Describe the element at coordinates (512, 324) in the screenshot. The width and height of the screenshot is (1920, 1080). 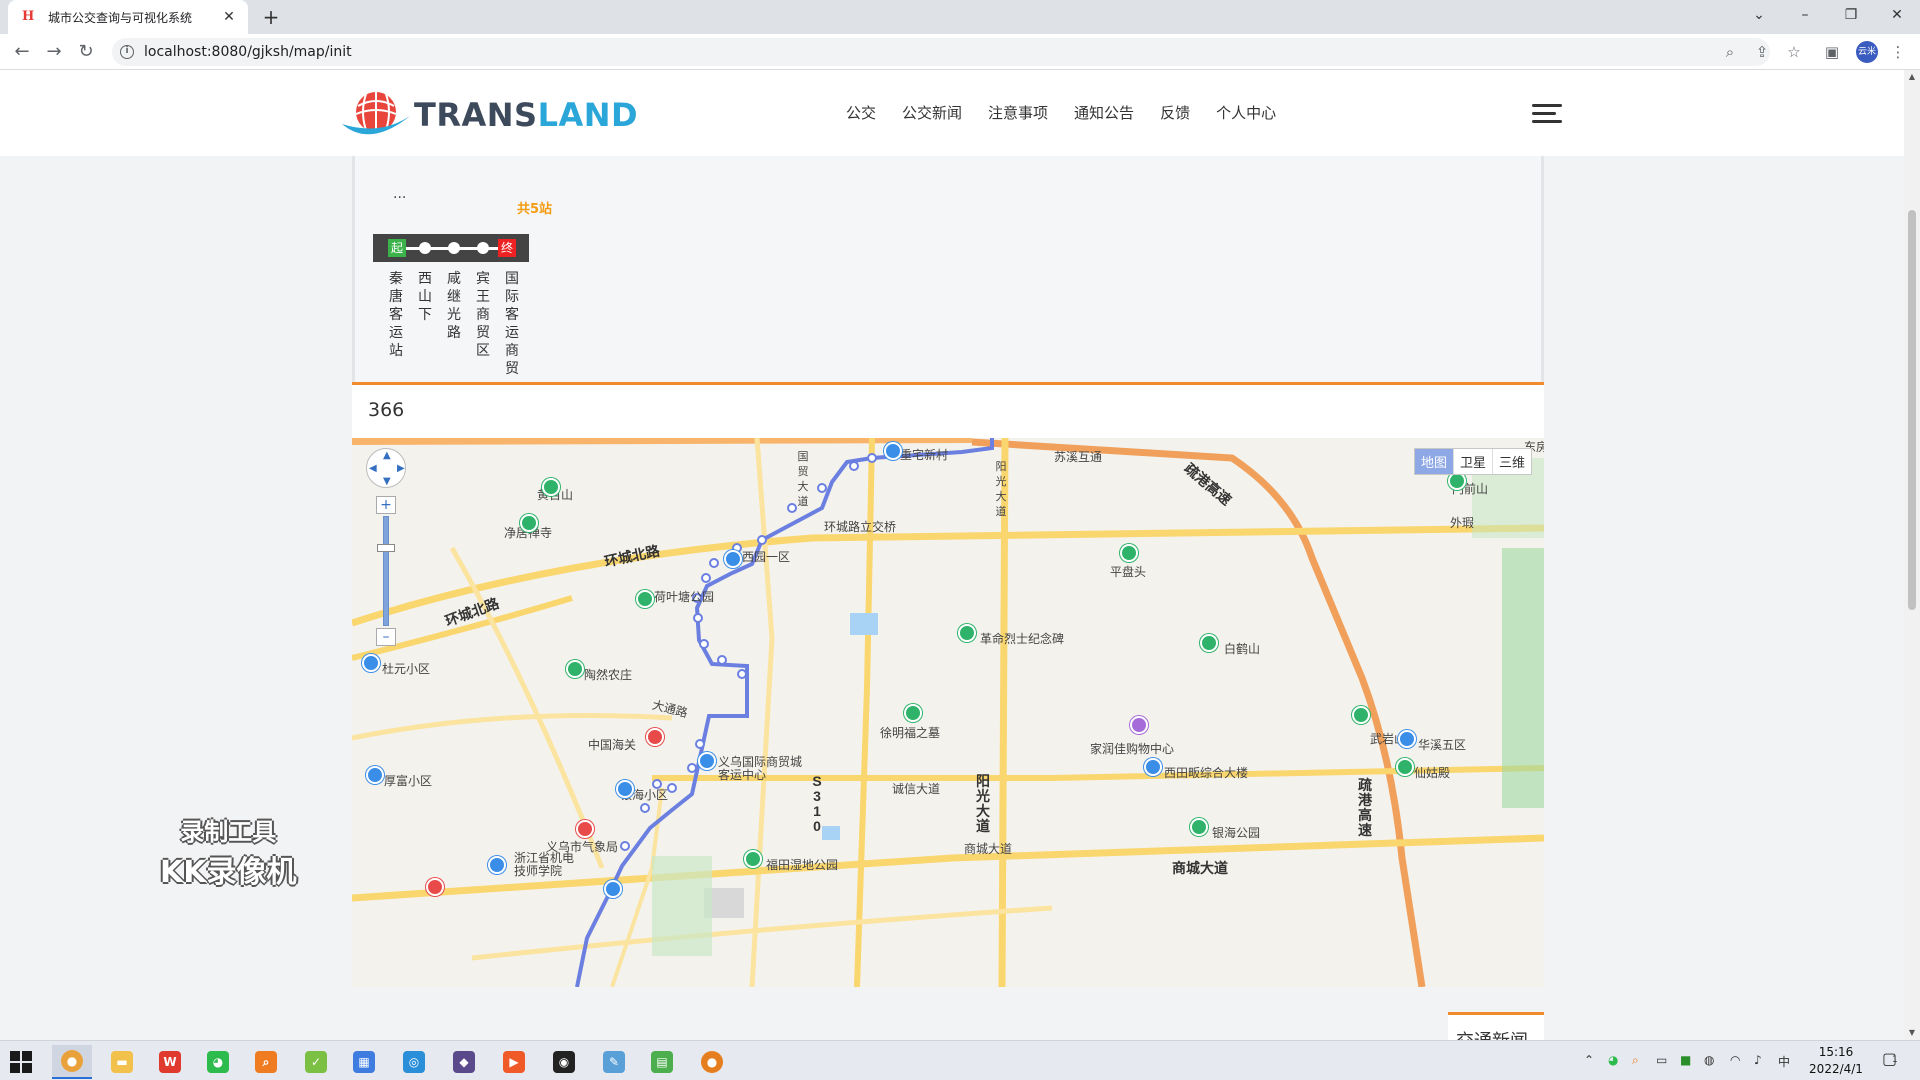
I see `stop-name: 国际客运商贸` at that location.